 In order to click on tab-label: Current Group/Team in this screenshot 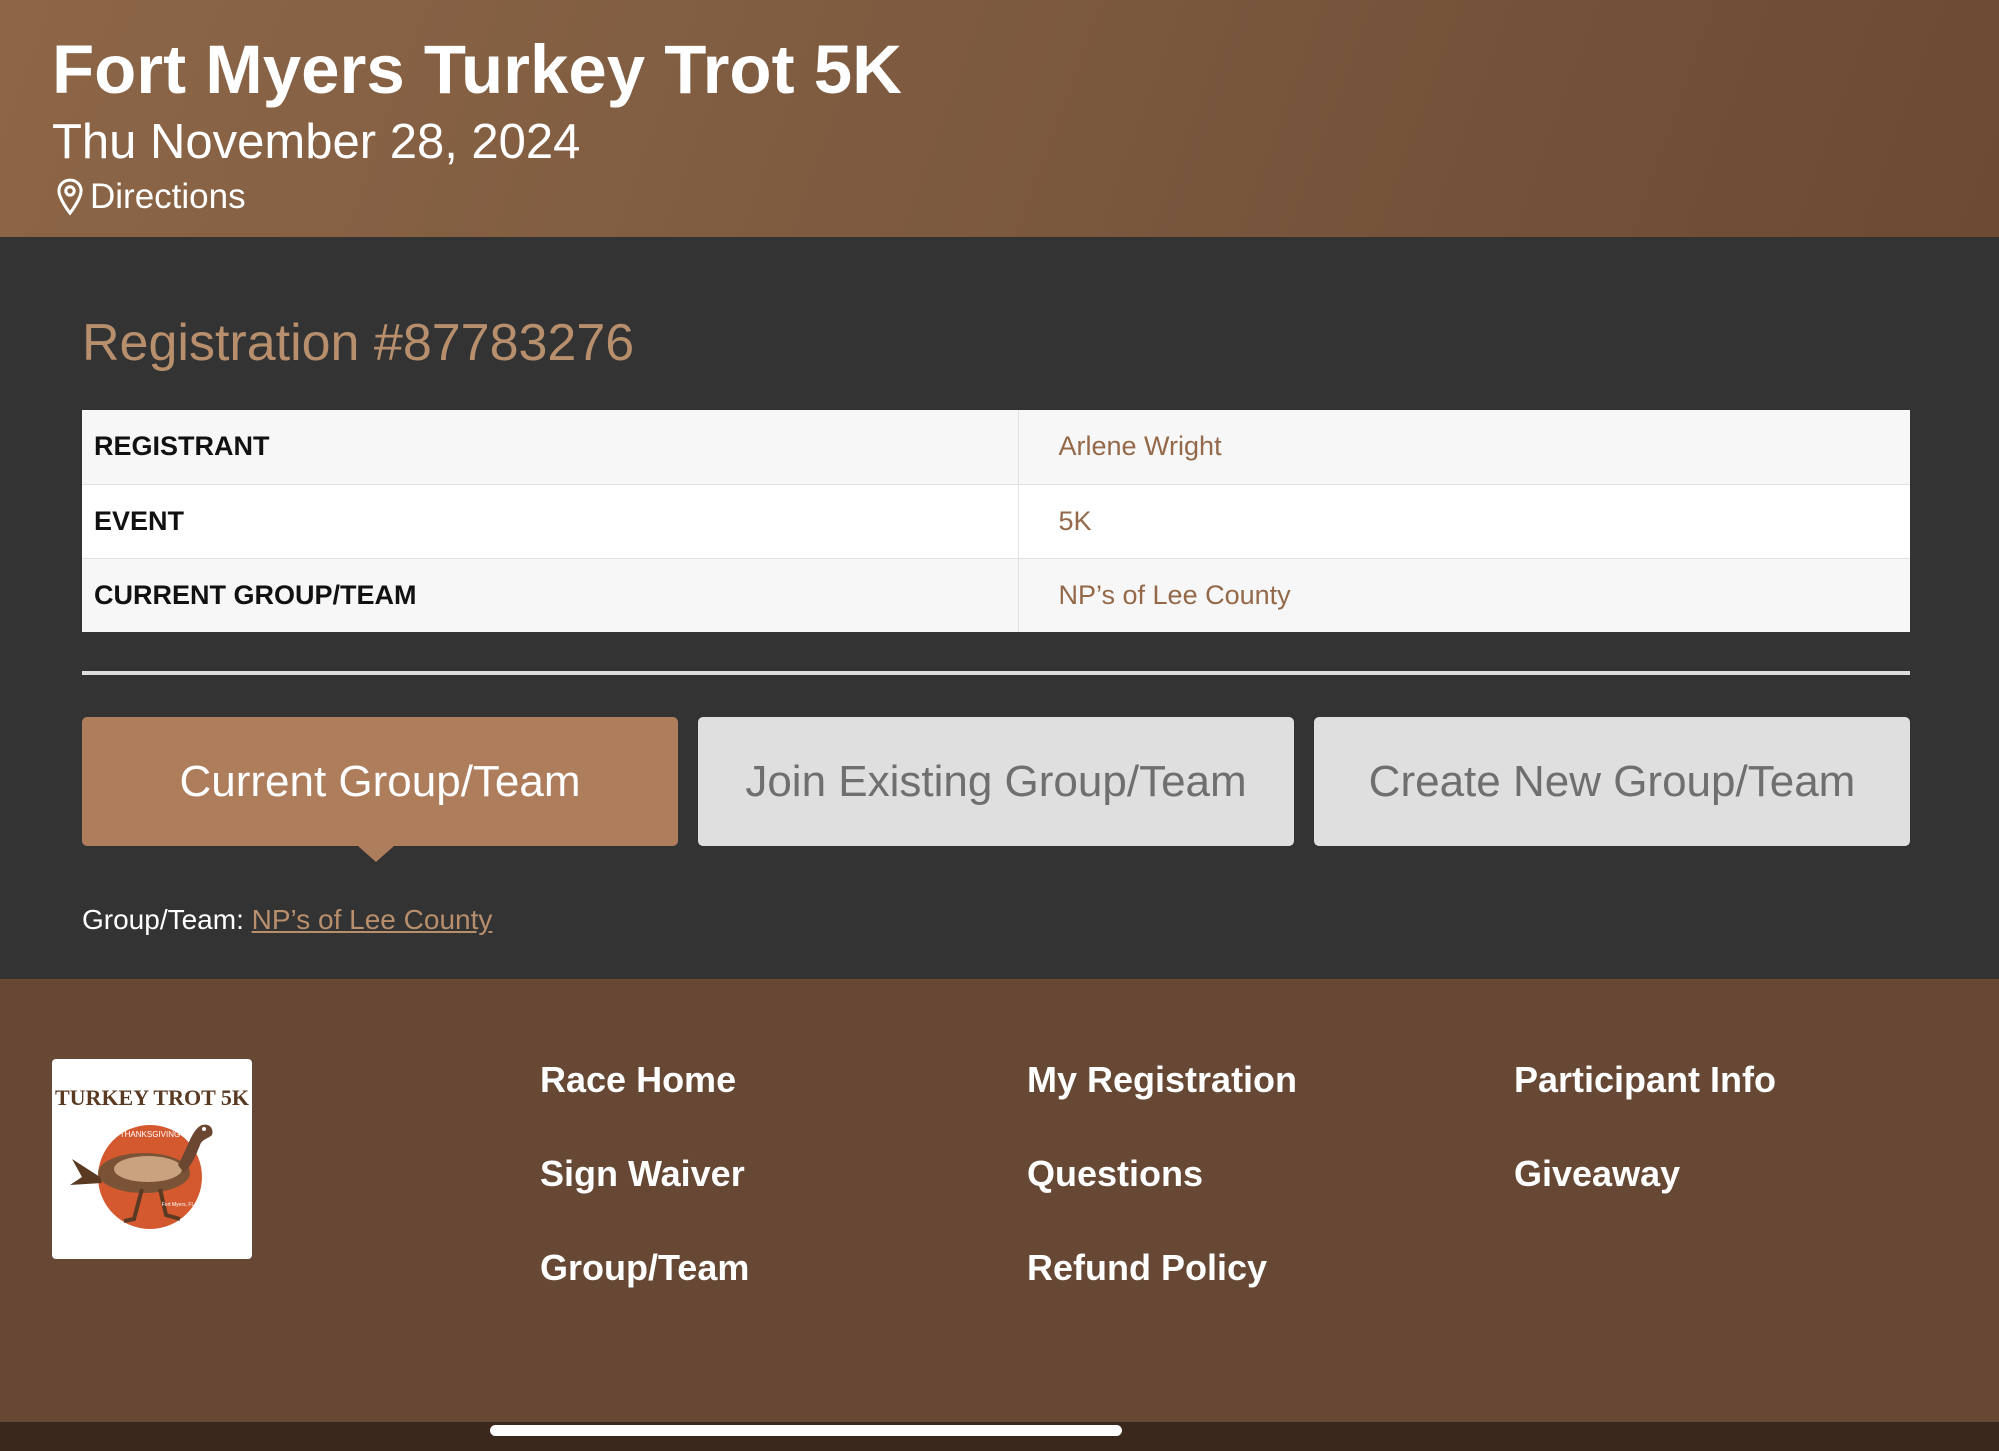, I will do `click(380, 781)`.